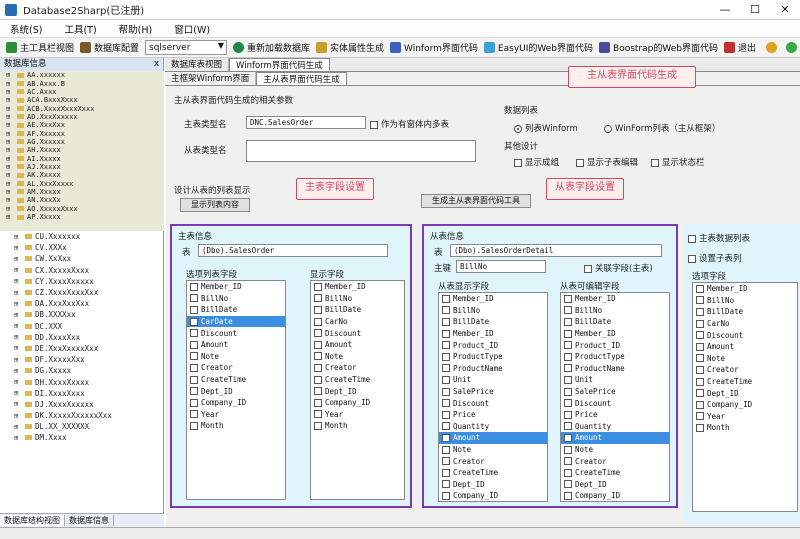 Image resolution: width=800 pixels, height=539 pixels. I want to click on tree-node: ⊞ DG.Xxxxx, so click(82, 370).